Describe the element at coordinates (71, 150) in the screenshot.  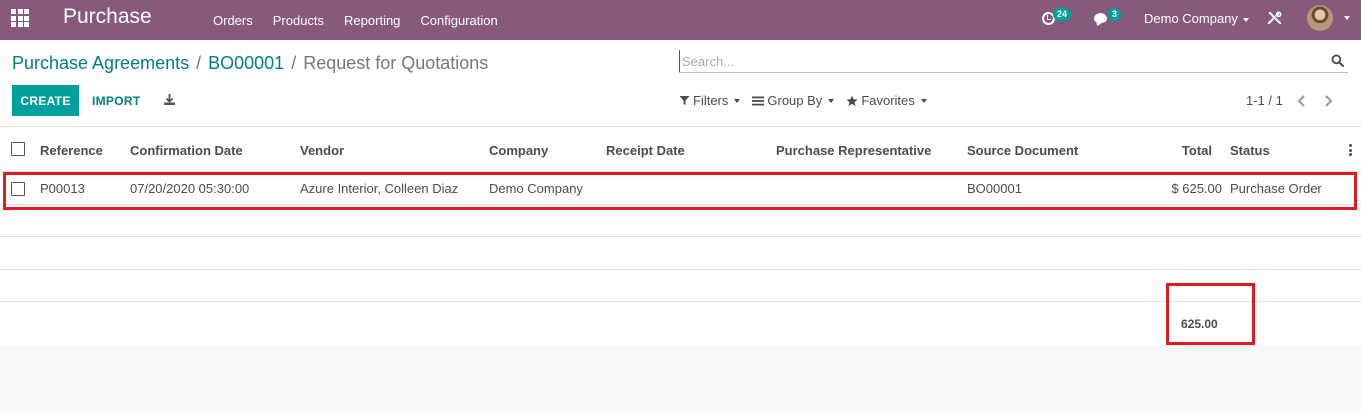
I see `column-header-reference: Reference` at that location.